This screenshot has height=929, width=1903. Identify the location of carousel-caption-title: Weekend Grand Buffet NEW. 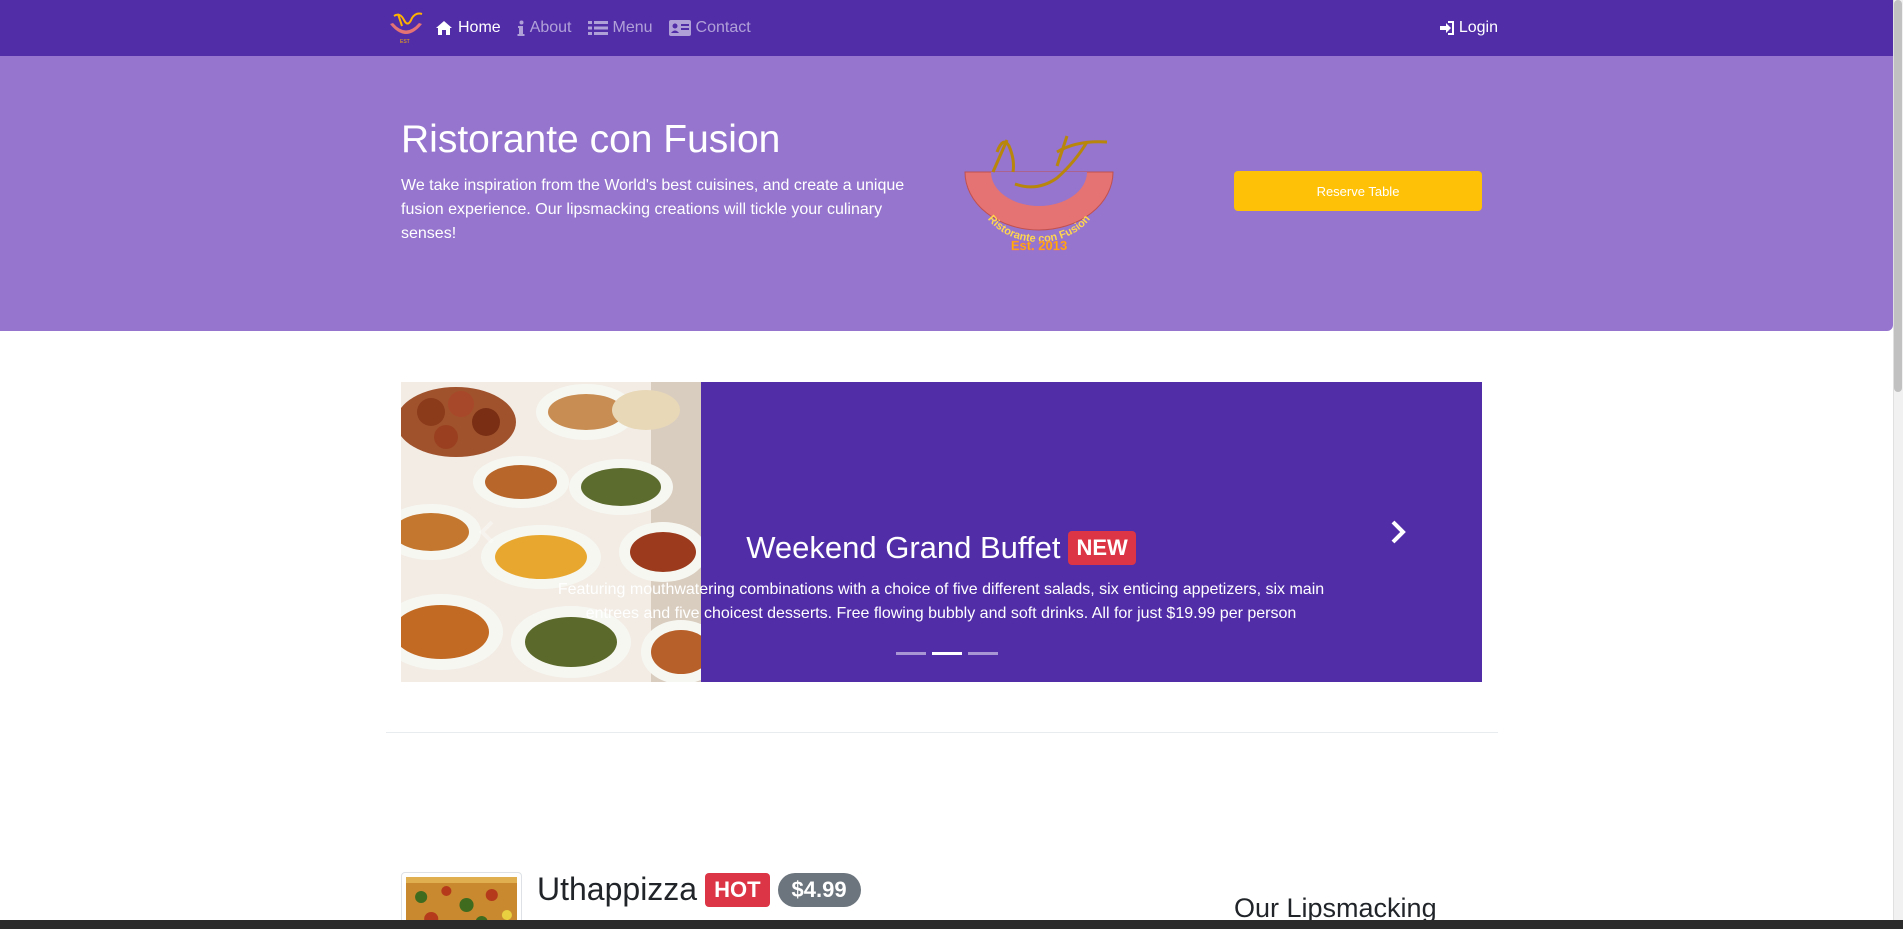
(941, 548).